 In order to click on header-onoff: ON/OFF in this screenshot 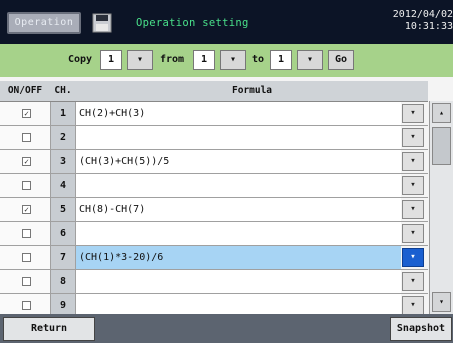, I will do `click(25, 90)`.